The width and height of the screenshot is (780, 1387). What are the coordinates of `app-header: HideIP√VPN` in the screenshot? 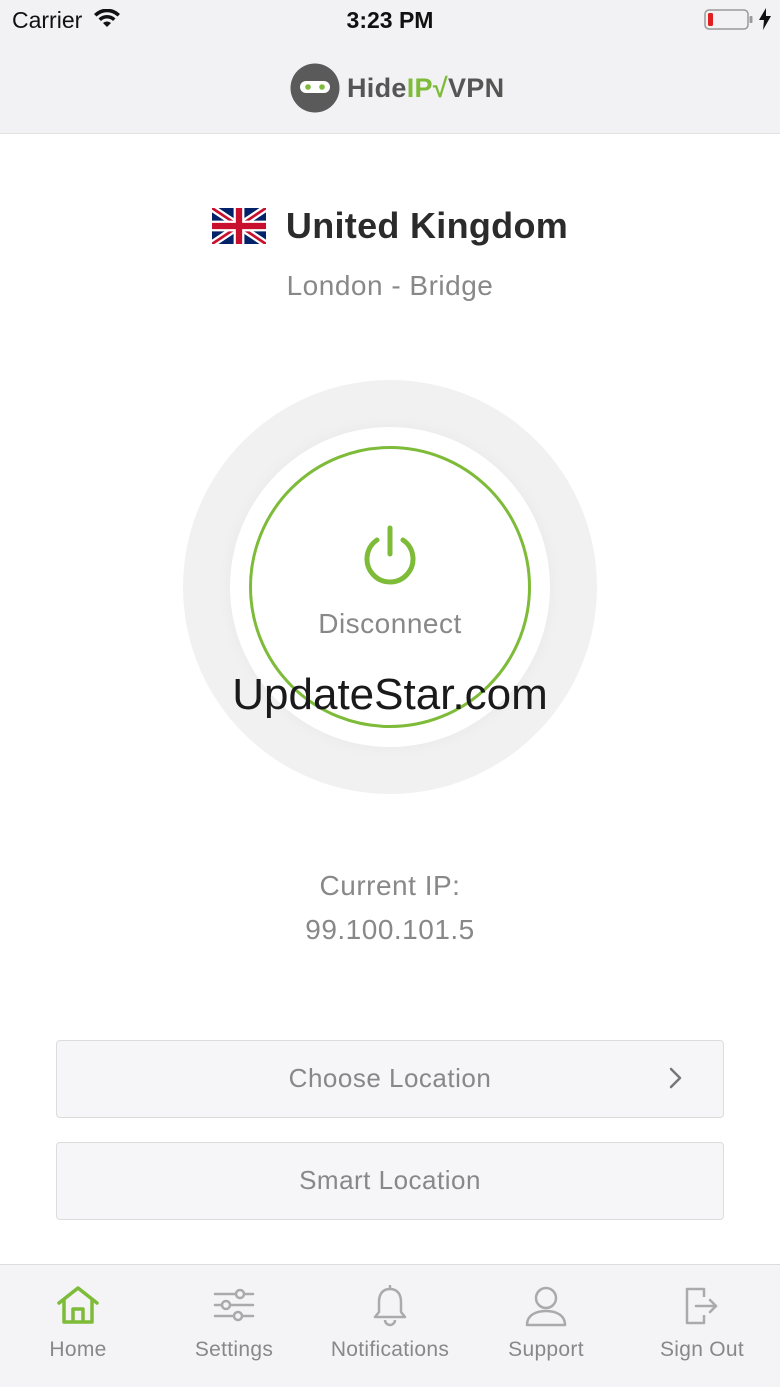 It's located at (390, 87).